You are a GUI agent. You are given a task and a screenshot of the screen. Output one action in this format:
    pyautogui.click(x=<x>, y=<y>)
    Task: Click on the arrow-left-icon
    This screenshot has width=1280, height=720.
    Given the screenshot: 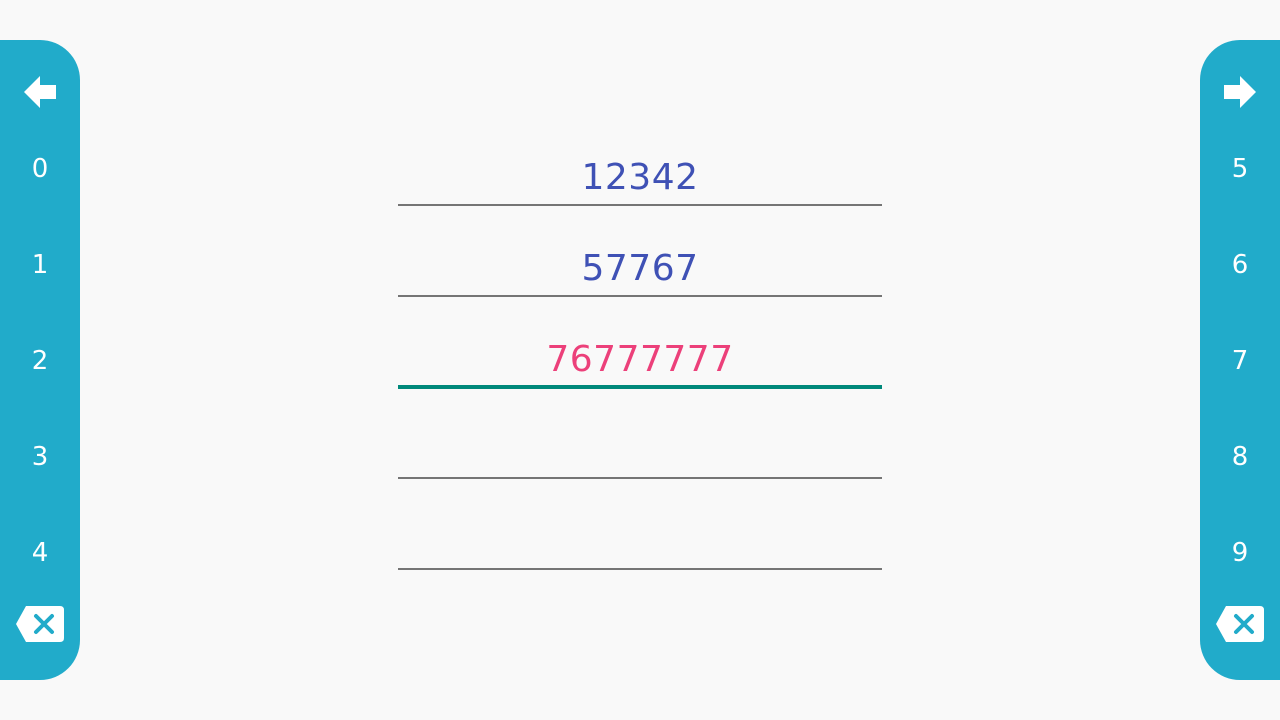 What is the action you would take?
    pyautogui.click(x=40, y=92)
    